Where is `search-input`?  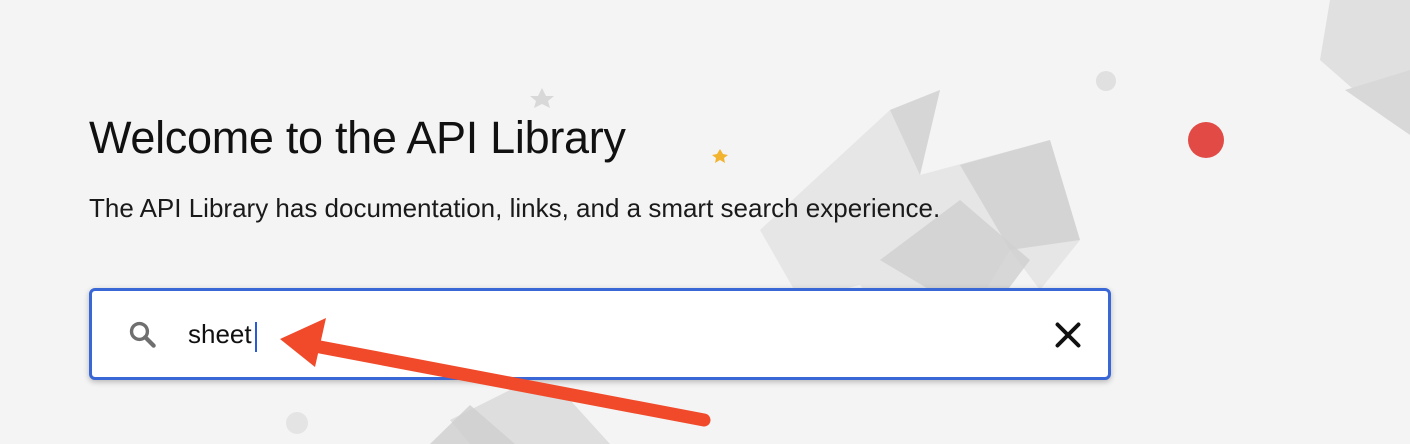 search-input is located at coordinates (608, 334).